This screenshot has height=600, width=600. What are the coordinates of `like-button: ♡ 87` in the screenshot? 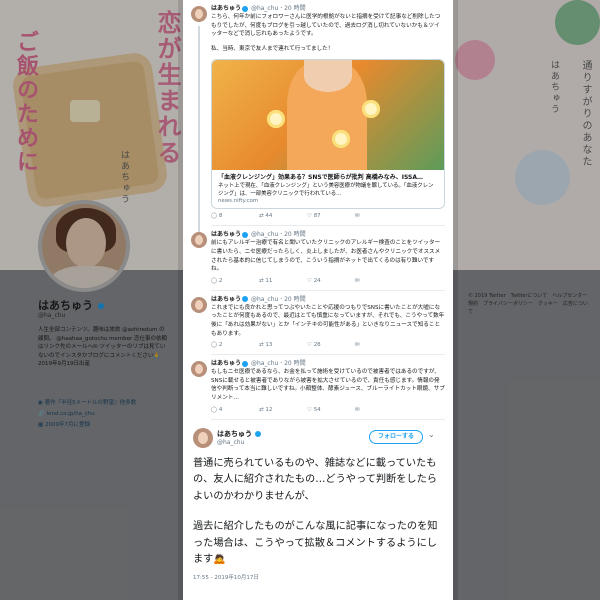 It's located at (331, 216).